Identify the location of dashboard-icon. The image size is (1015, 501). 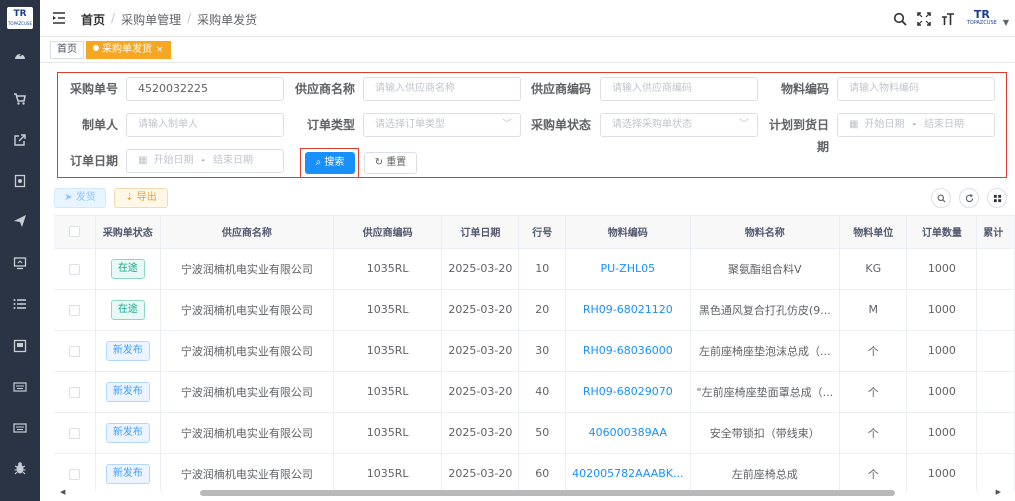
(20, 55).